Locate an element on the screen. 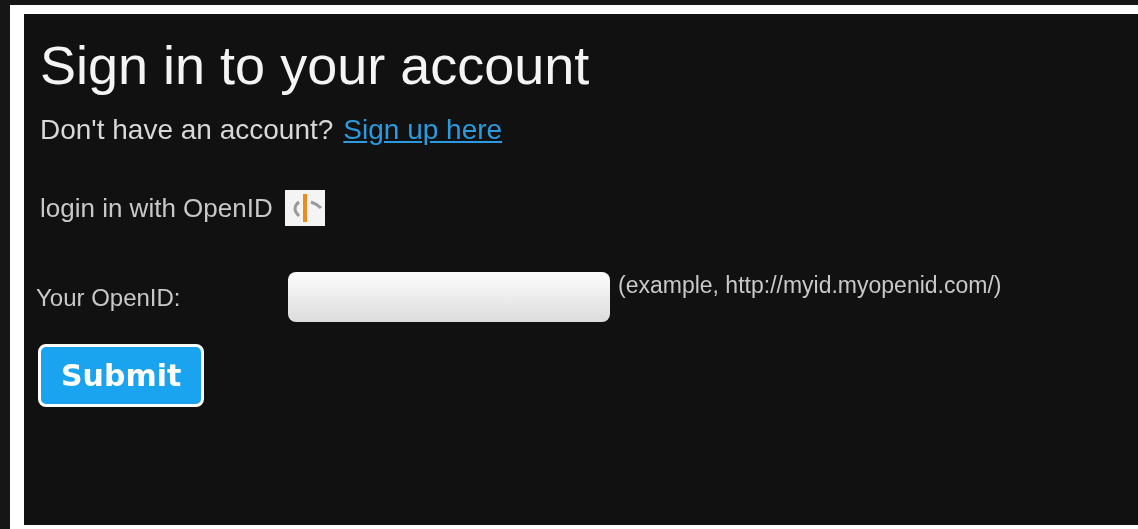 The width and height of the screenshot is (1138, 529). openid-input is located at coordinates (449, 297).